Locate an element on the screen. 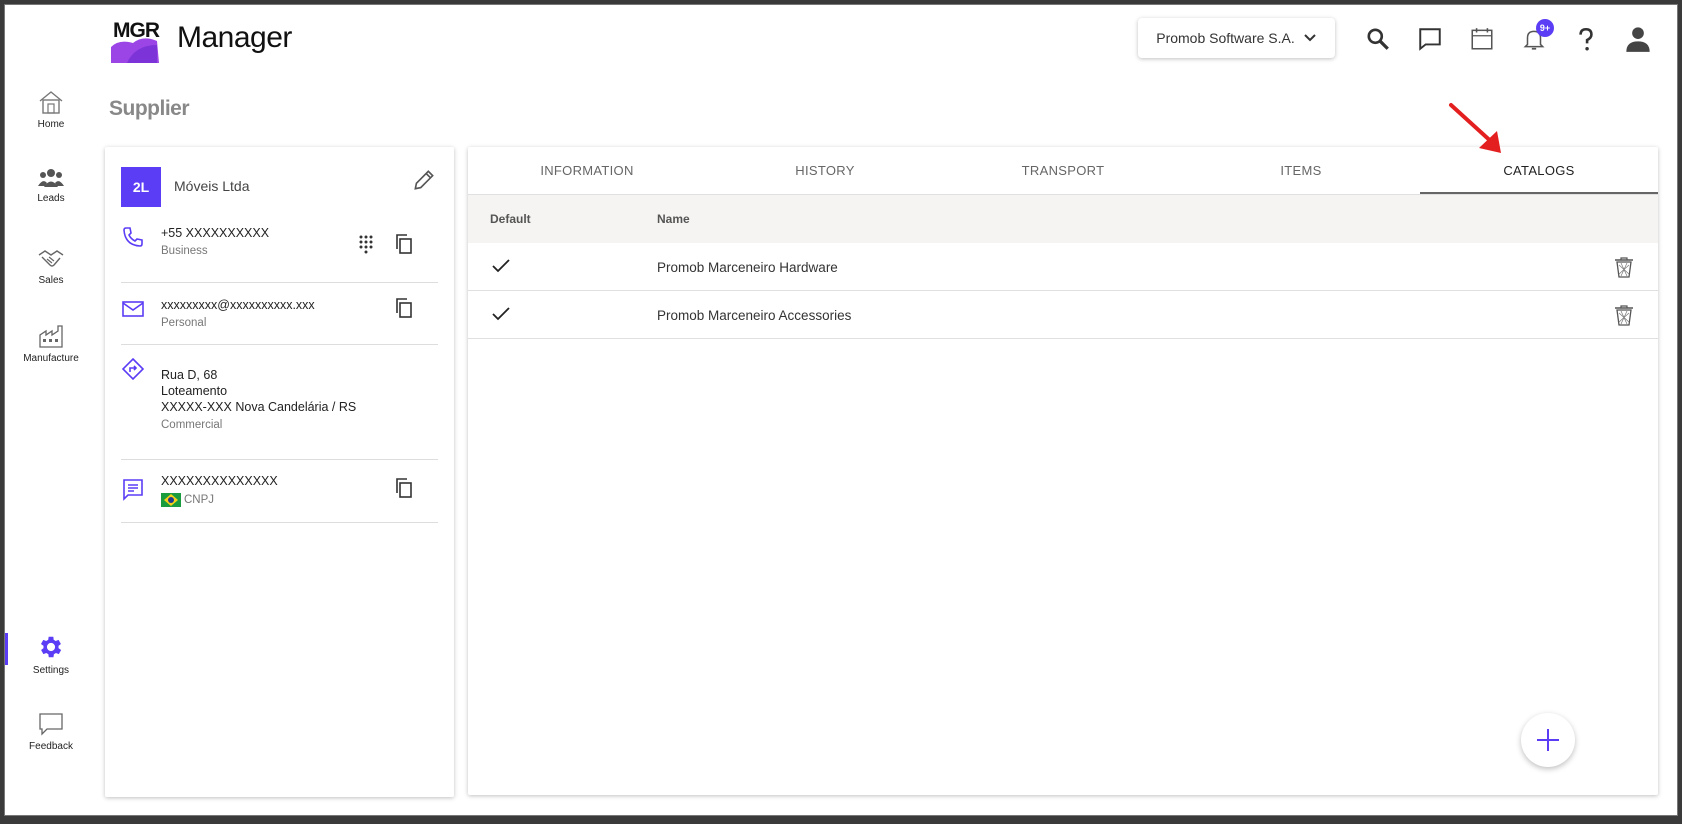  handshake-icon is located at coordinates (51, 258).